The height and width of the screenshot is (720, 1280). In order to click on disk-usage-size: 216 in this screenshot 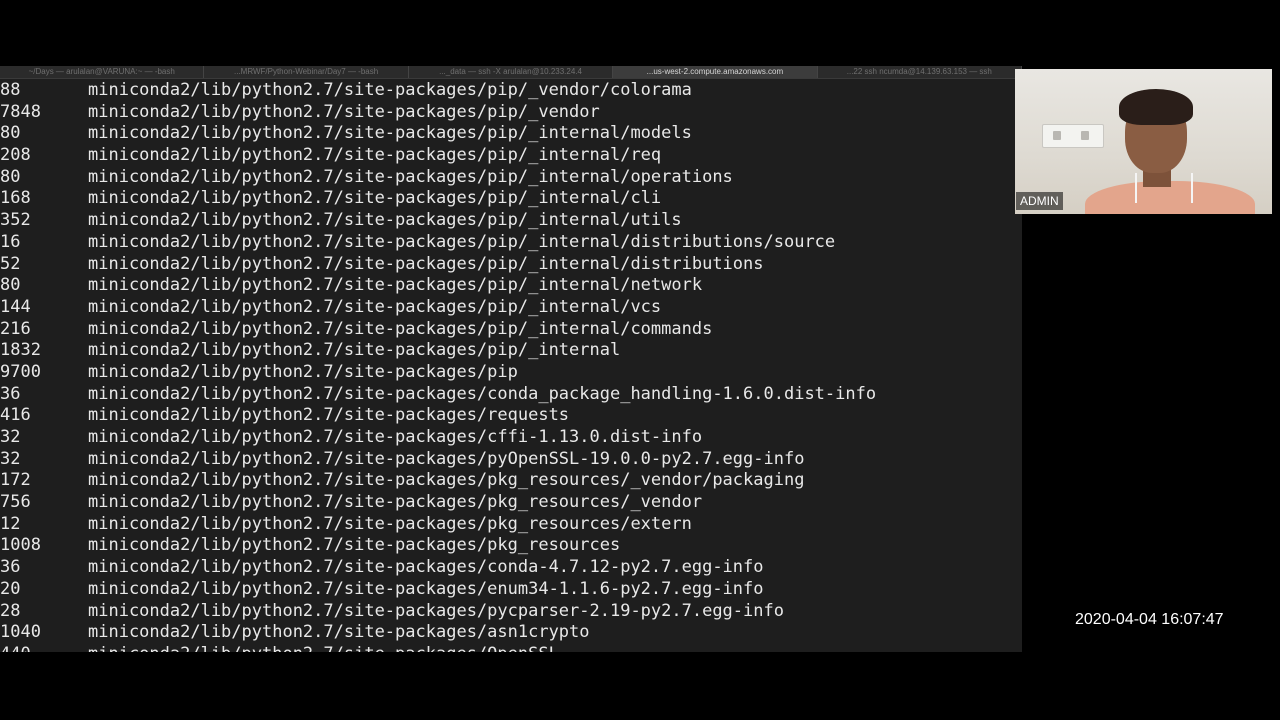, I will do `click(15, 328)`.